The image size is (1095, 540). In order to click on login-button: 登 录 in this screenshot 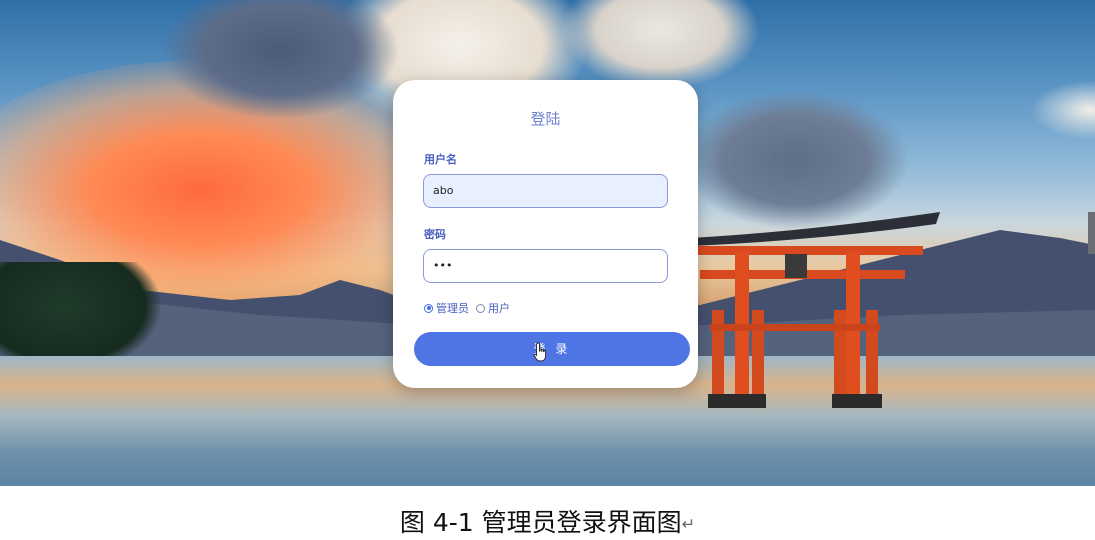, I will do `click(552, 349)`.